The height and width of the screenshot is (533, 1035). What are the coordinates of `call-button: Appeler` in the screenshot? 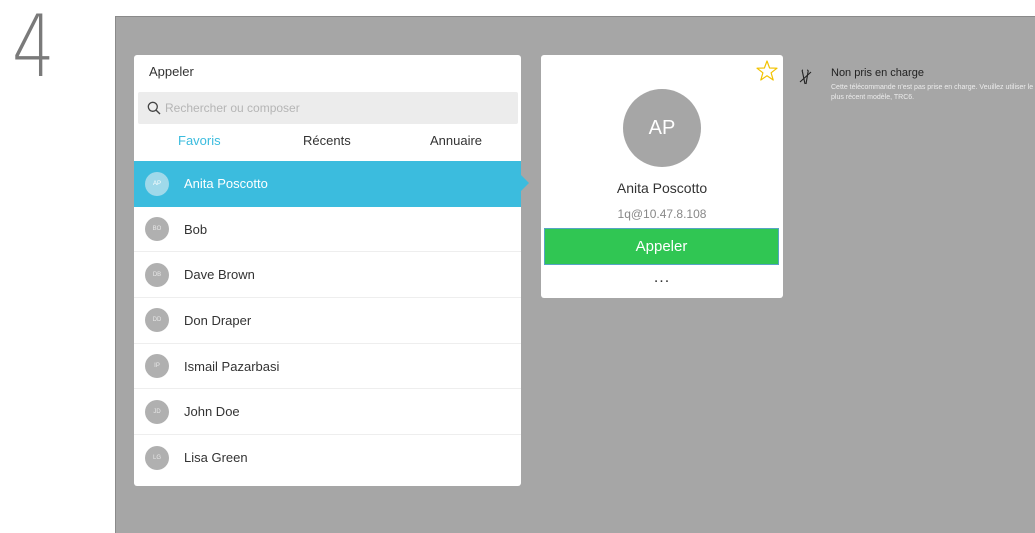 It's located at (661, 246).